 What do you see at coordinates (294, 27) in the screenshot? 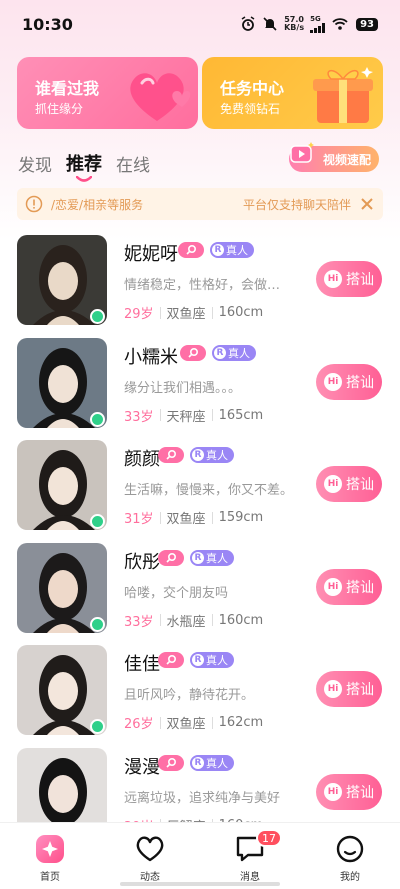
I see `net-speed-unit: KB/s` at bounding box center [294, 27].